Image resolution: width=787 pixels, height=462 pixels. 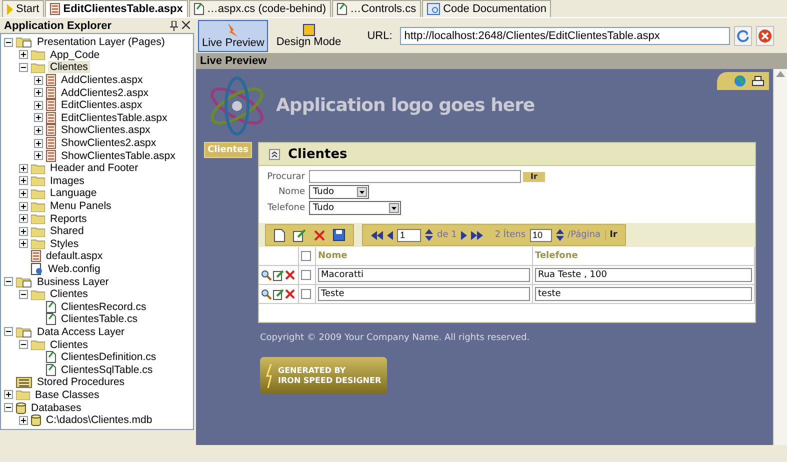 What do you see at coordinates (291, 192) in the screenshot?
I see `filter-label: Nome` at bounding box center [291, 192].